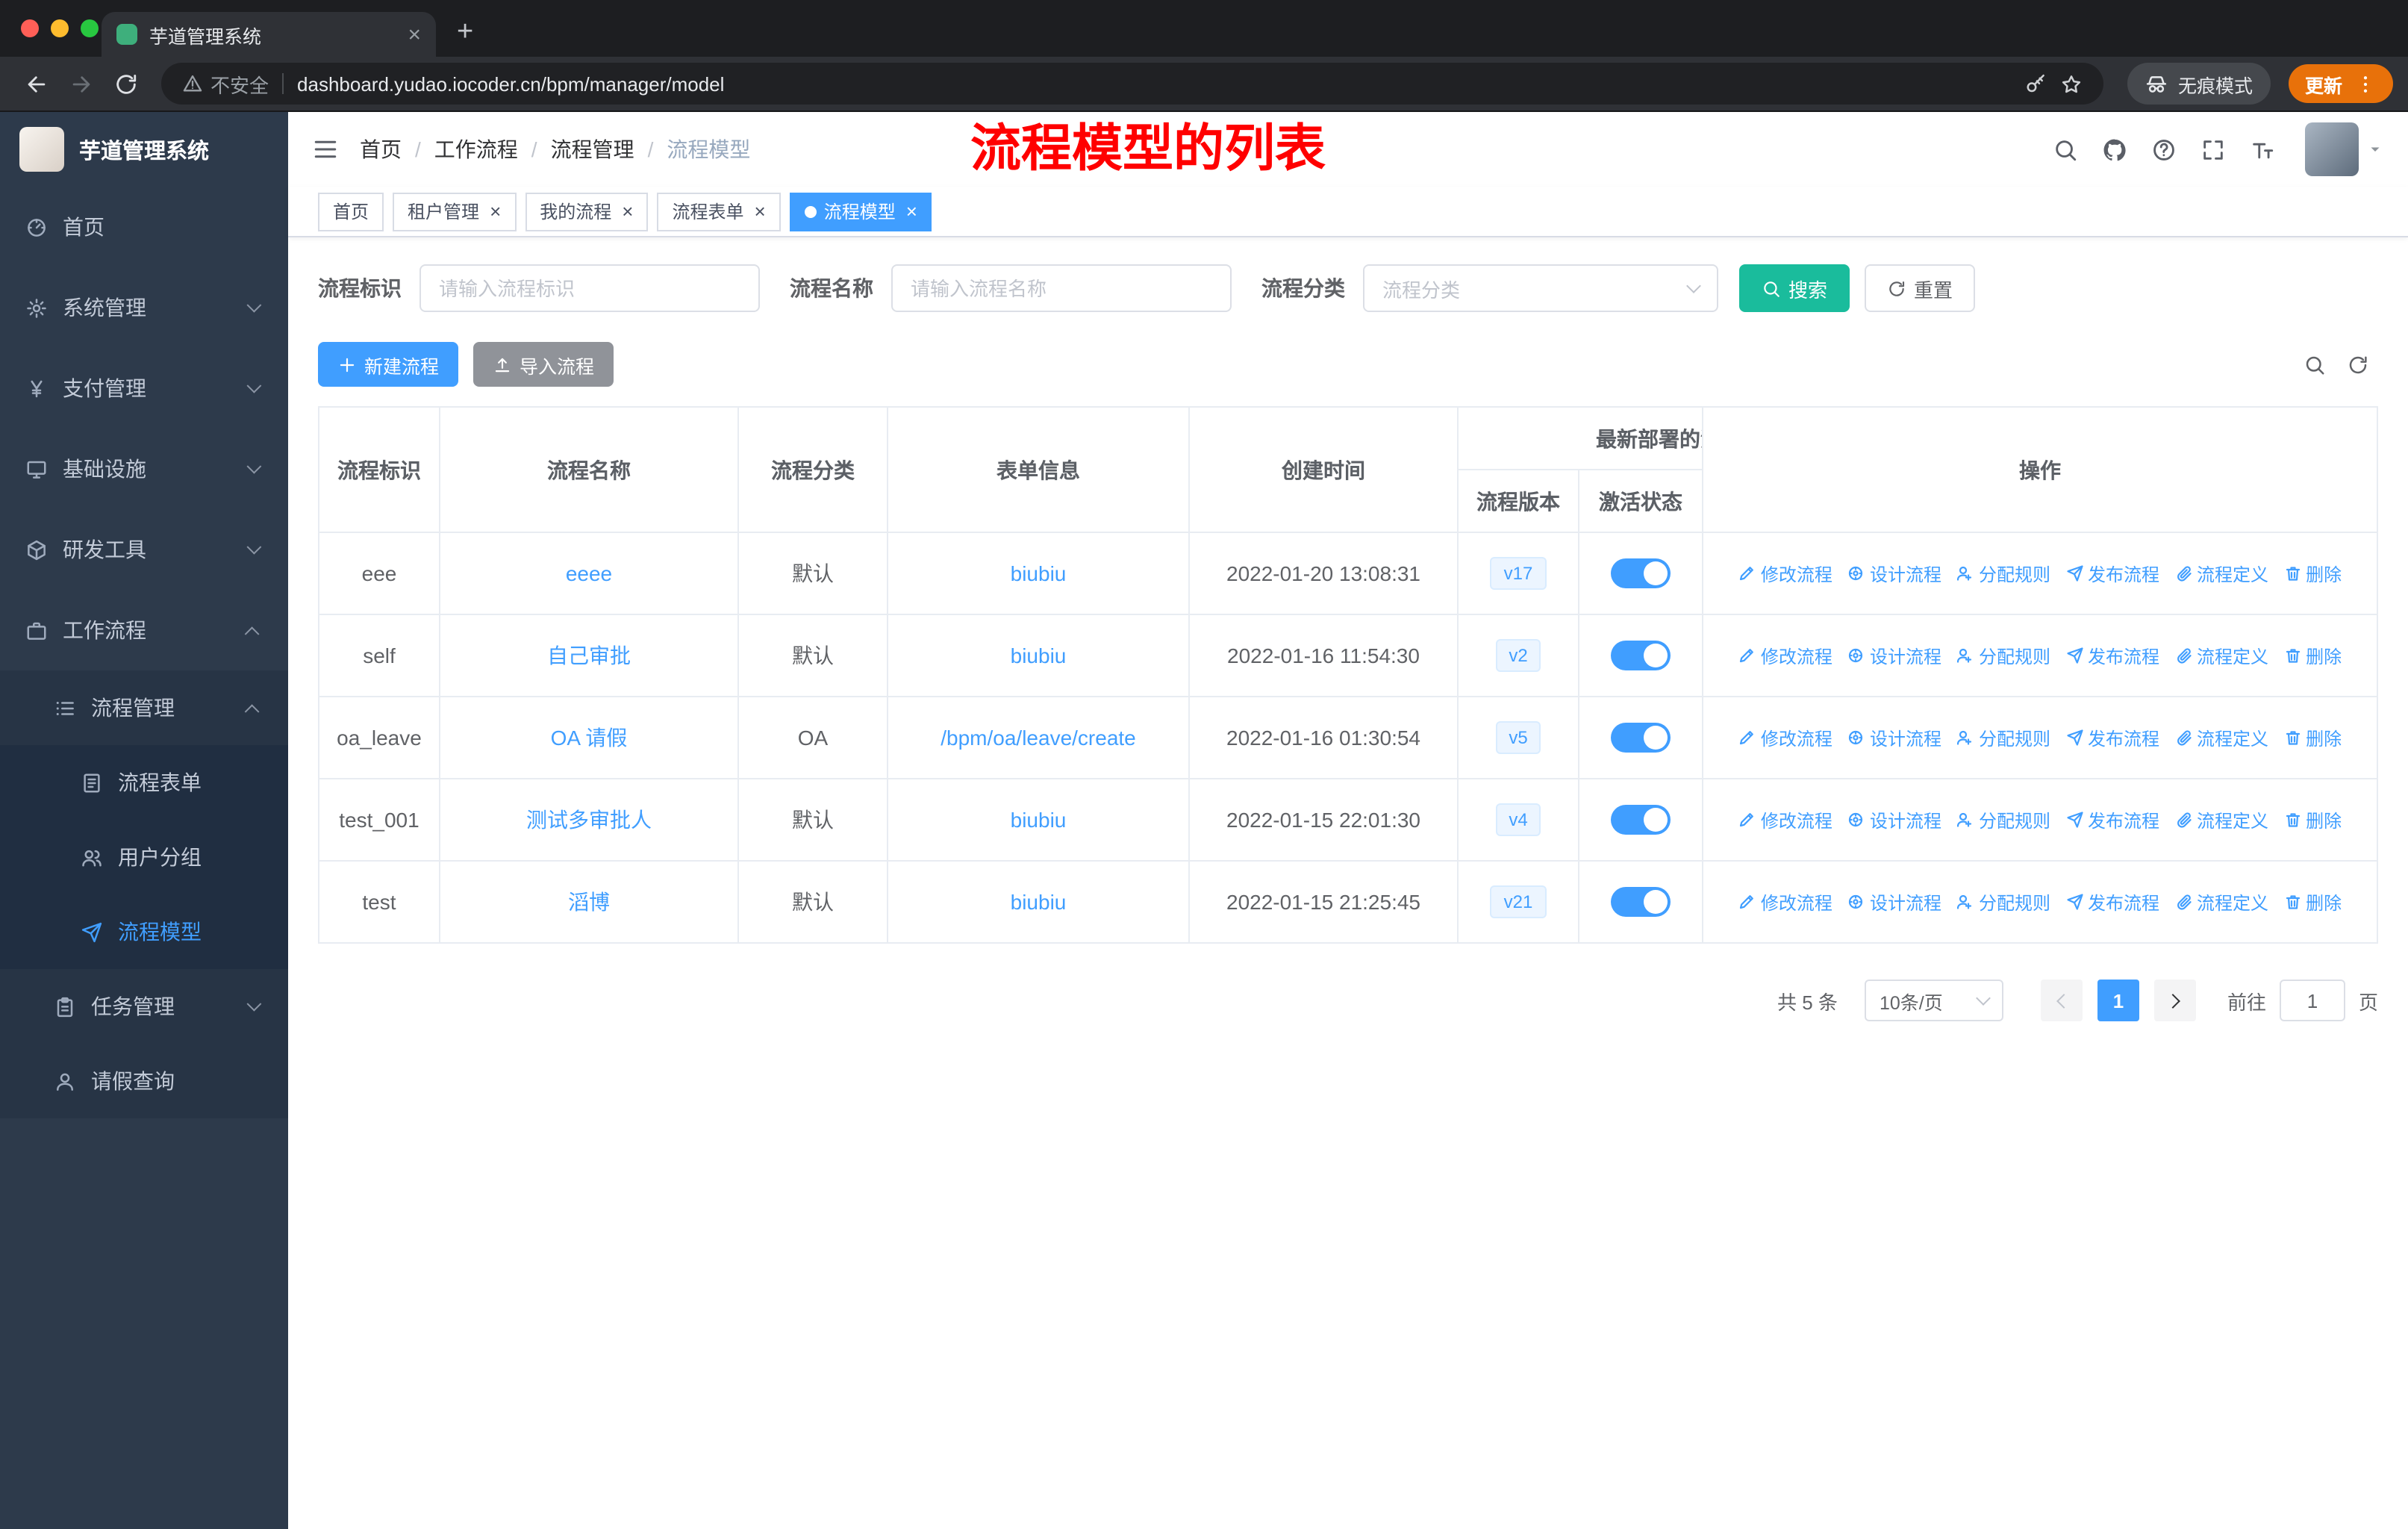 This screenshot has width=2408, height=1529. Describe the element at coordinates (589, 820) in the screenshot. I see `process-name-link: 测试多审批人` at that location.